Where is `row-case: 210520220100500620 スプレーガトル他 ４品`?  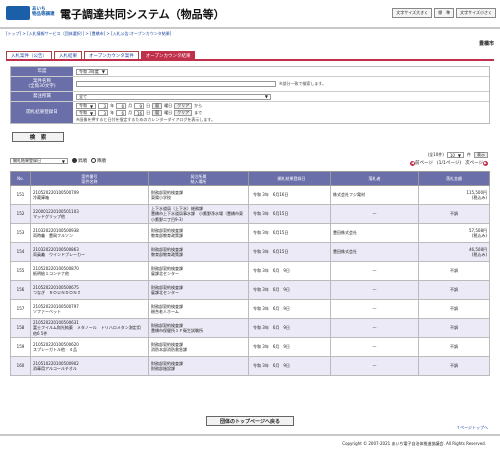 row-case: 210520220100500620 スプレーガトル他 ４品 is located at coordinates (89, 347).